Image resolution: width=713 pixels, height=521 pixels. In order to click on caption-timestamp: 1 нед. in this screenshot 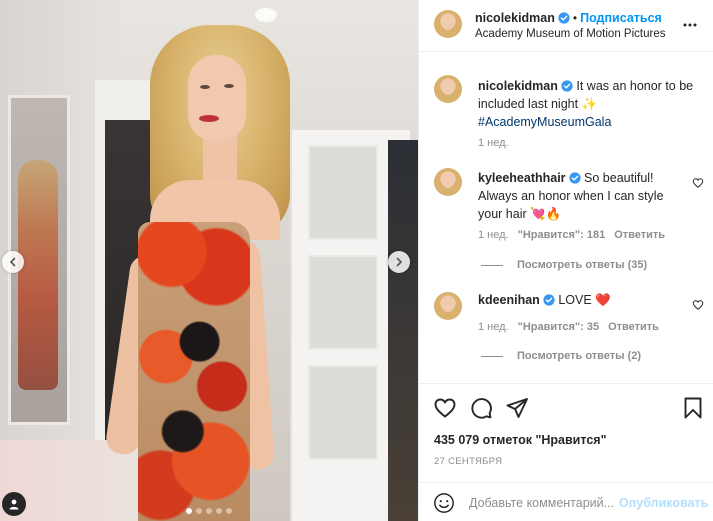, I will do `click(493, 143)`.